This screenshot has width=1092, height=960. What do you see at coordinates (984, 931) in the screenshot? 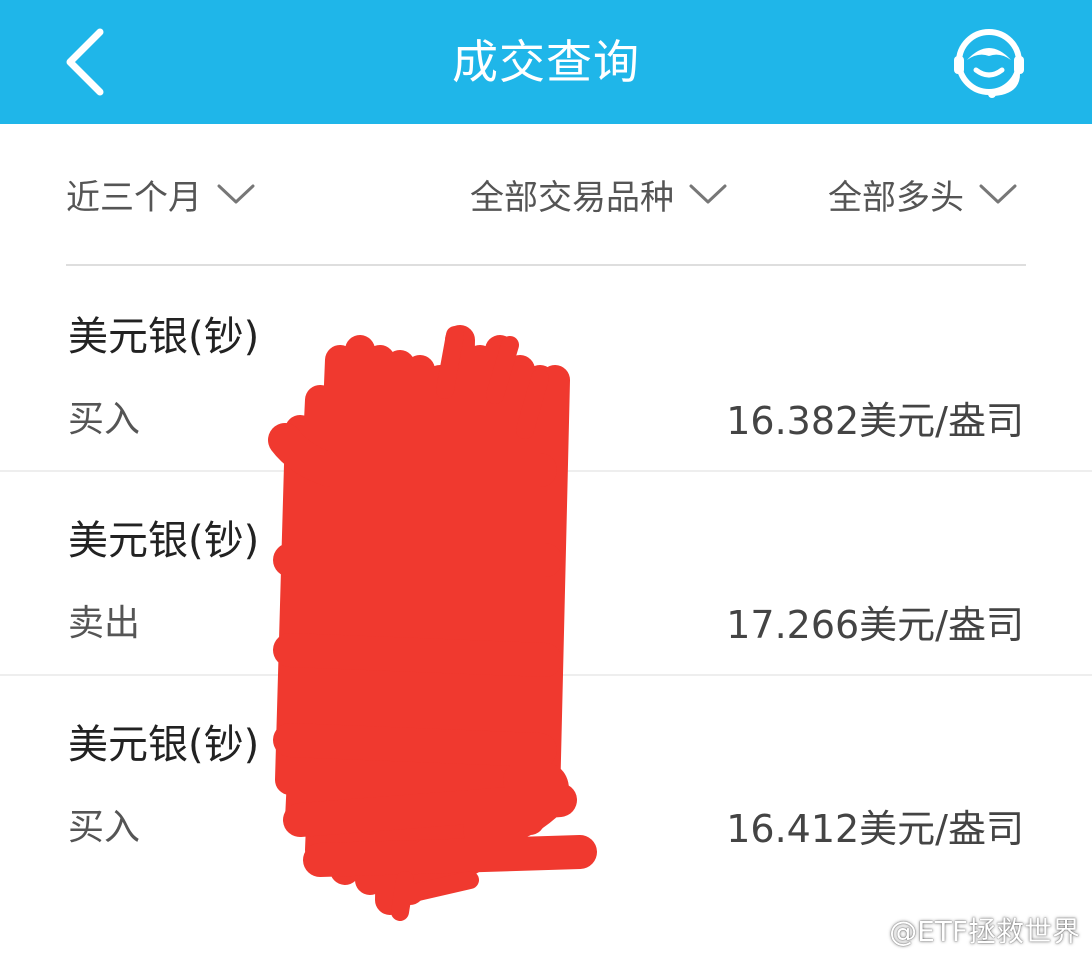
I see `watermark-text: @ETF拯救世界` at bounding box center [984, 931].